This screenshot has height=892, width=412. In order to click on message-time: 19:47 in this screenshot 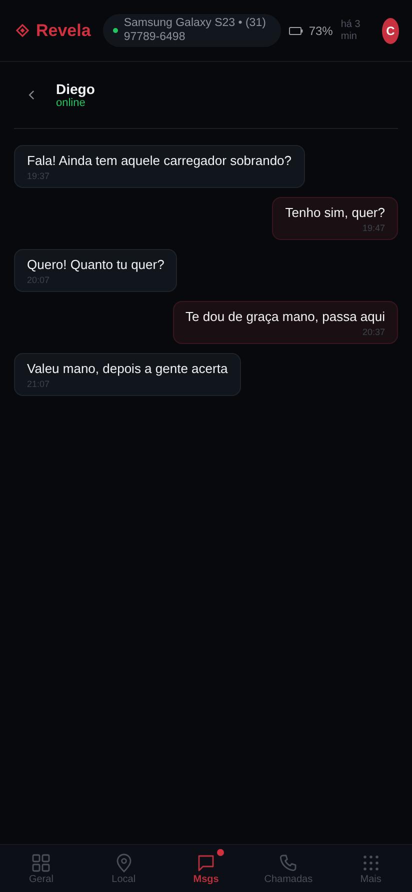, I will do `click(373, 228)`.